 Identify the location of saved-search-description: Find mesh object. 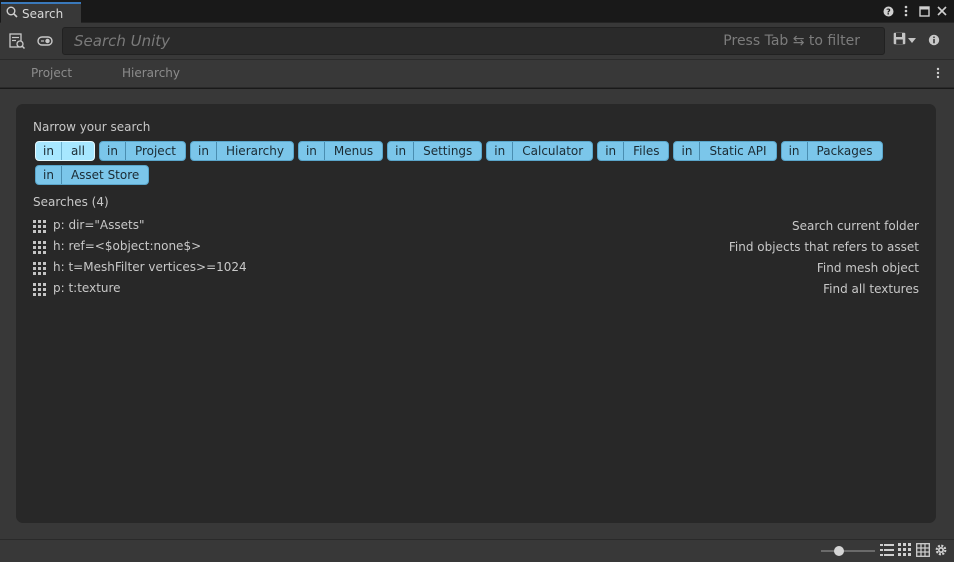
(867, 268).